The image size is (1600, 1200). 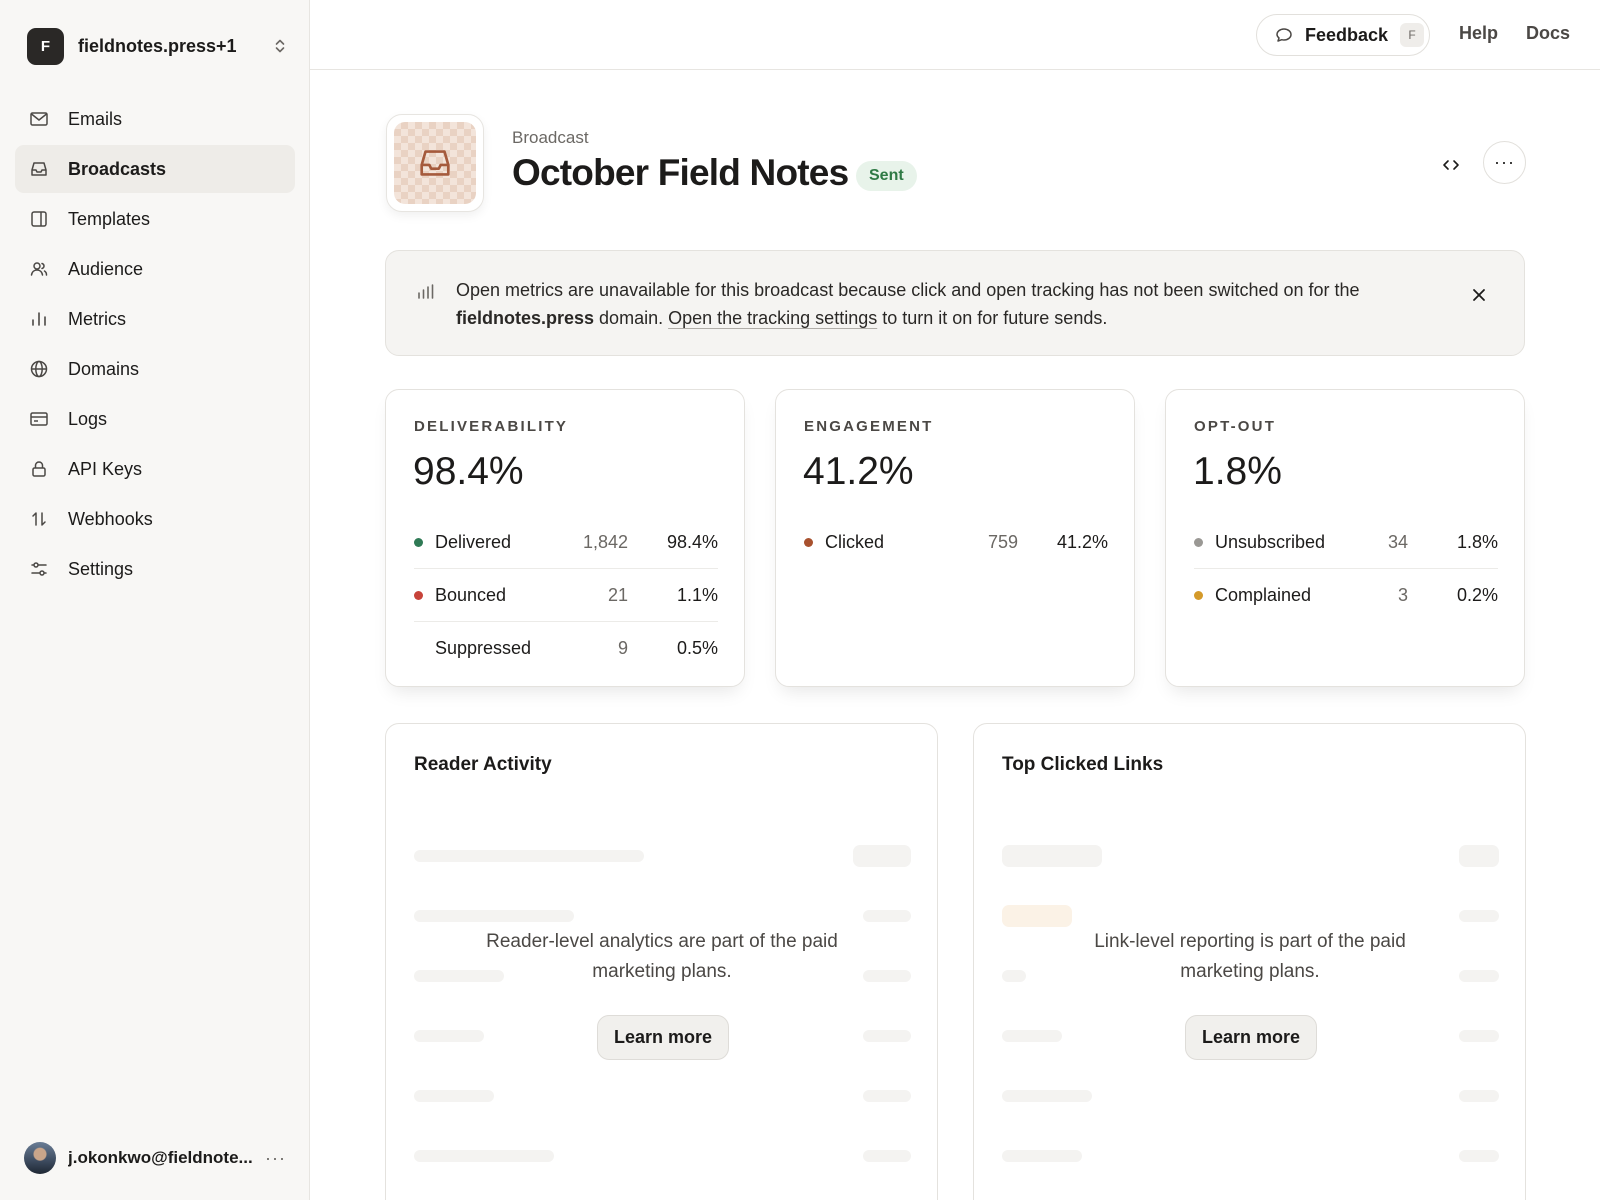 I want to click on card-label: OPT-OUT, so click(x=1235, y=426).